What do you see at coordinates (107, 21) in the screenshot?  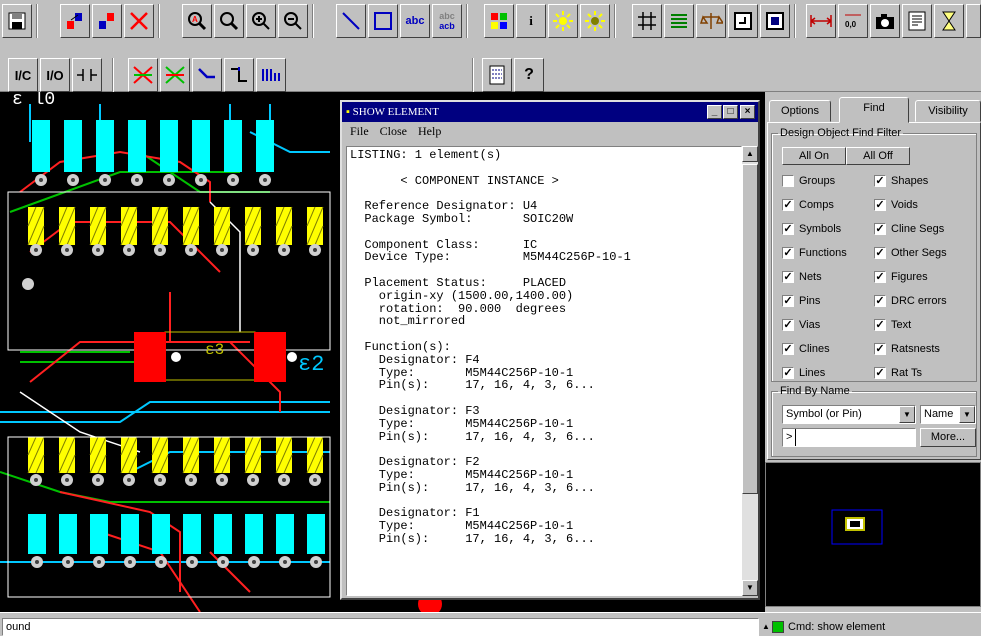 I see `slide-icon` at bounding box center [107, 21].